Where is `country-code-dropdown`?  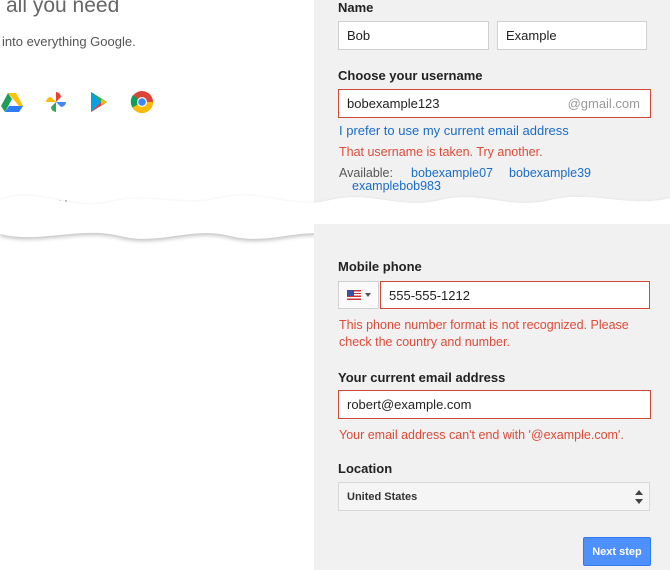 country-code-dropdown is located at coordinates (358, 295).